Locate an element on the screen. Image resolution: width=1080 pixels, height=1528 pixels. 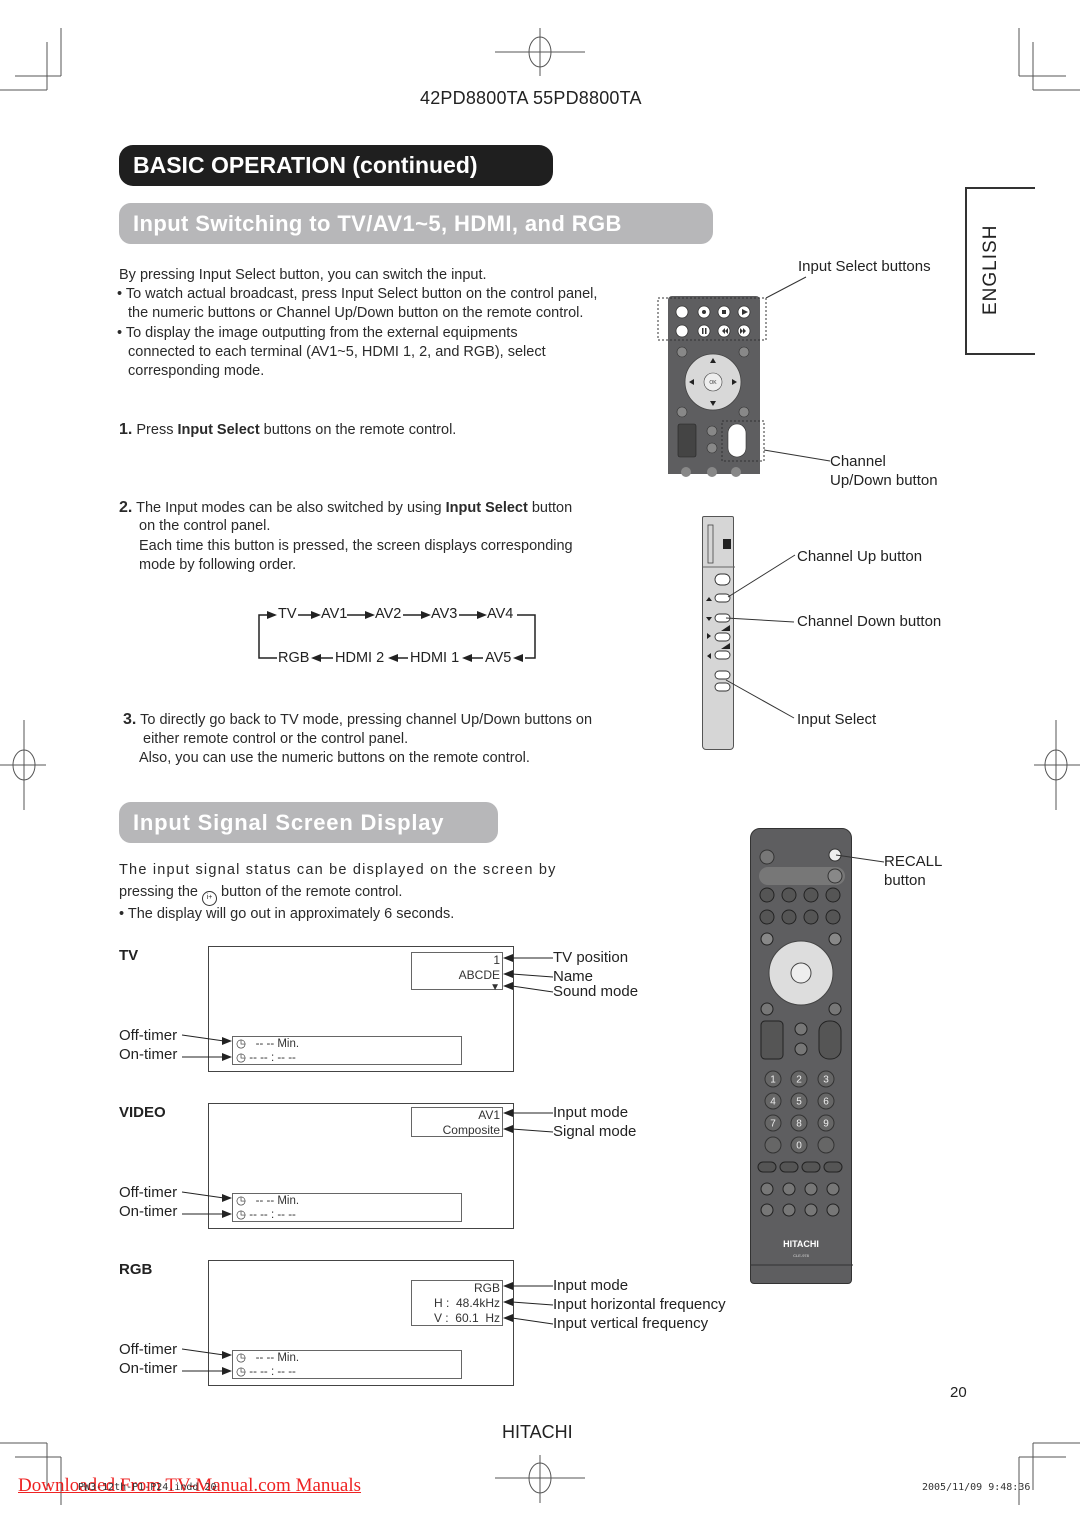
number-label: 7 is located at coordinates (773, 1124).